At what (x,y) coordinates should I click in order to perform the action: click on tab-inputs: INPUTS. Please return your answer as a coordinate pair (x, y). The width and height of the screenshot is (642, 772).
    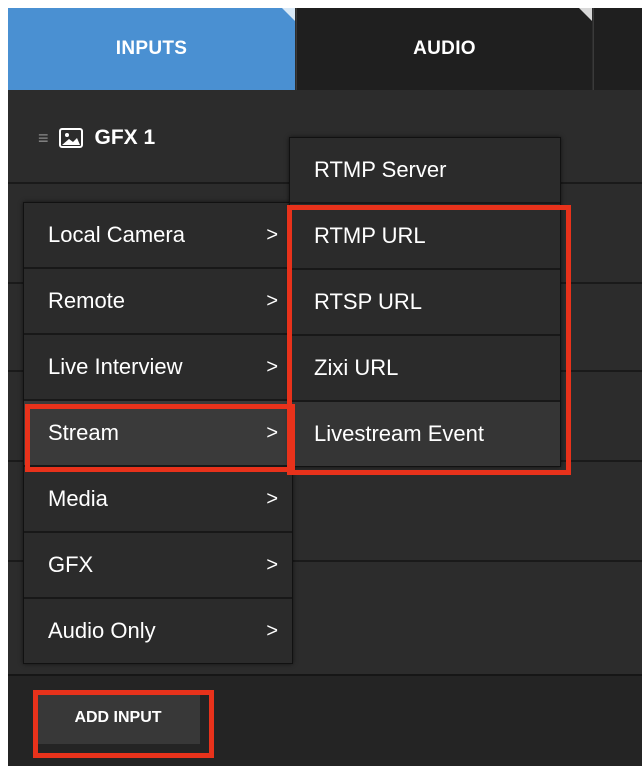
    Looking at the image, I should click on (151, 49).